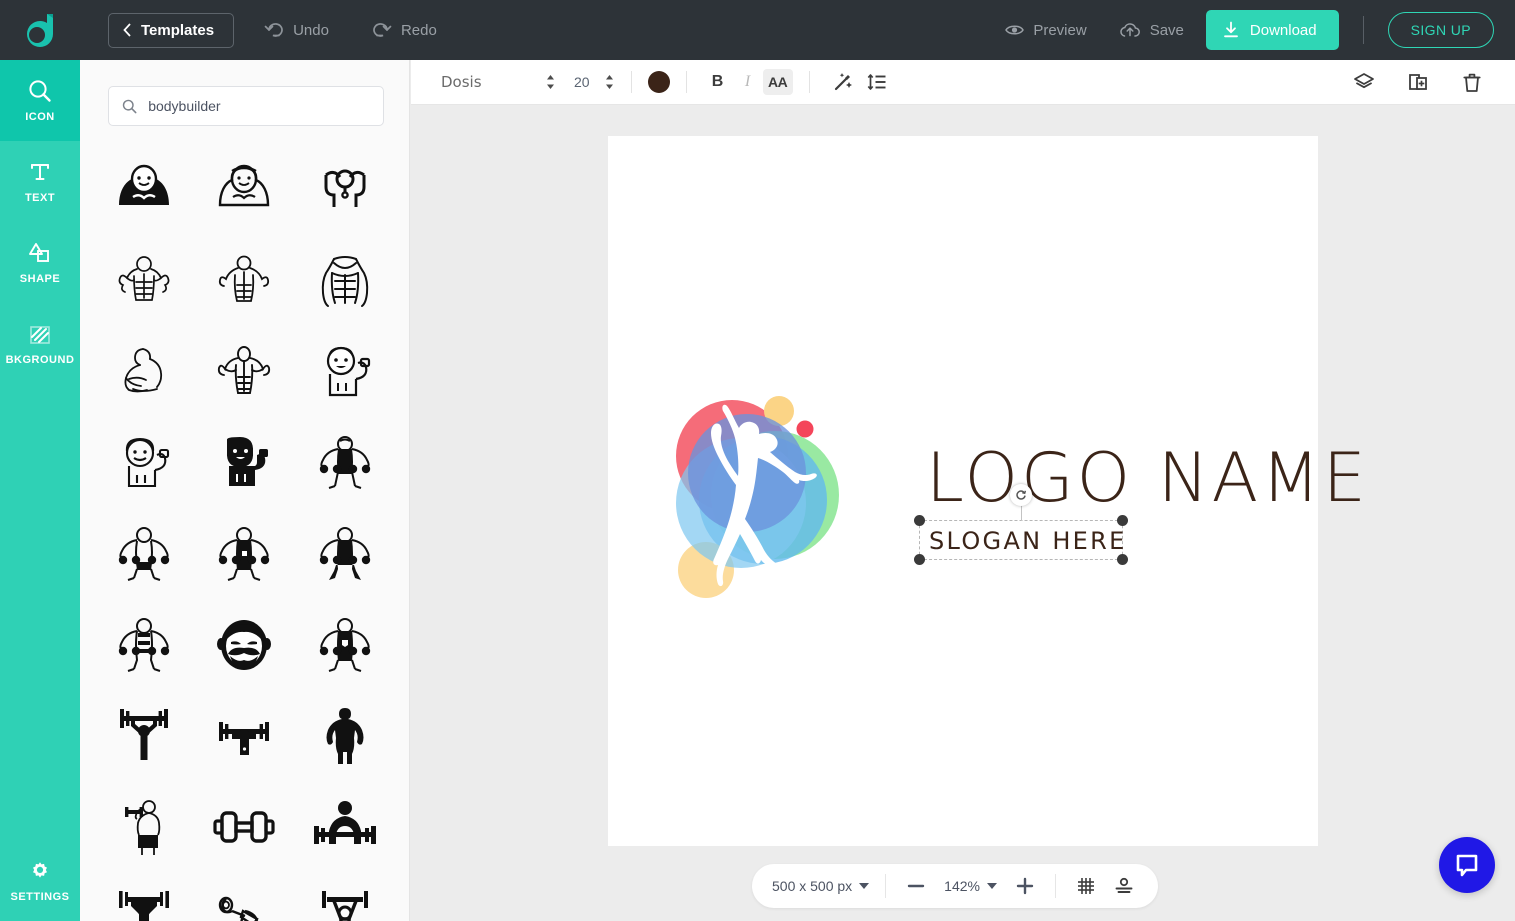  I want to click on font-size-stepper: 20, so click(594, 82).